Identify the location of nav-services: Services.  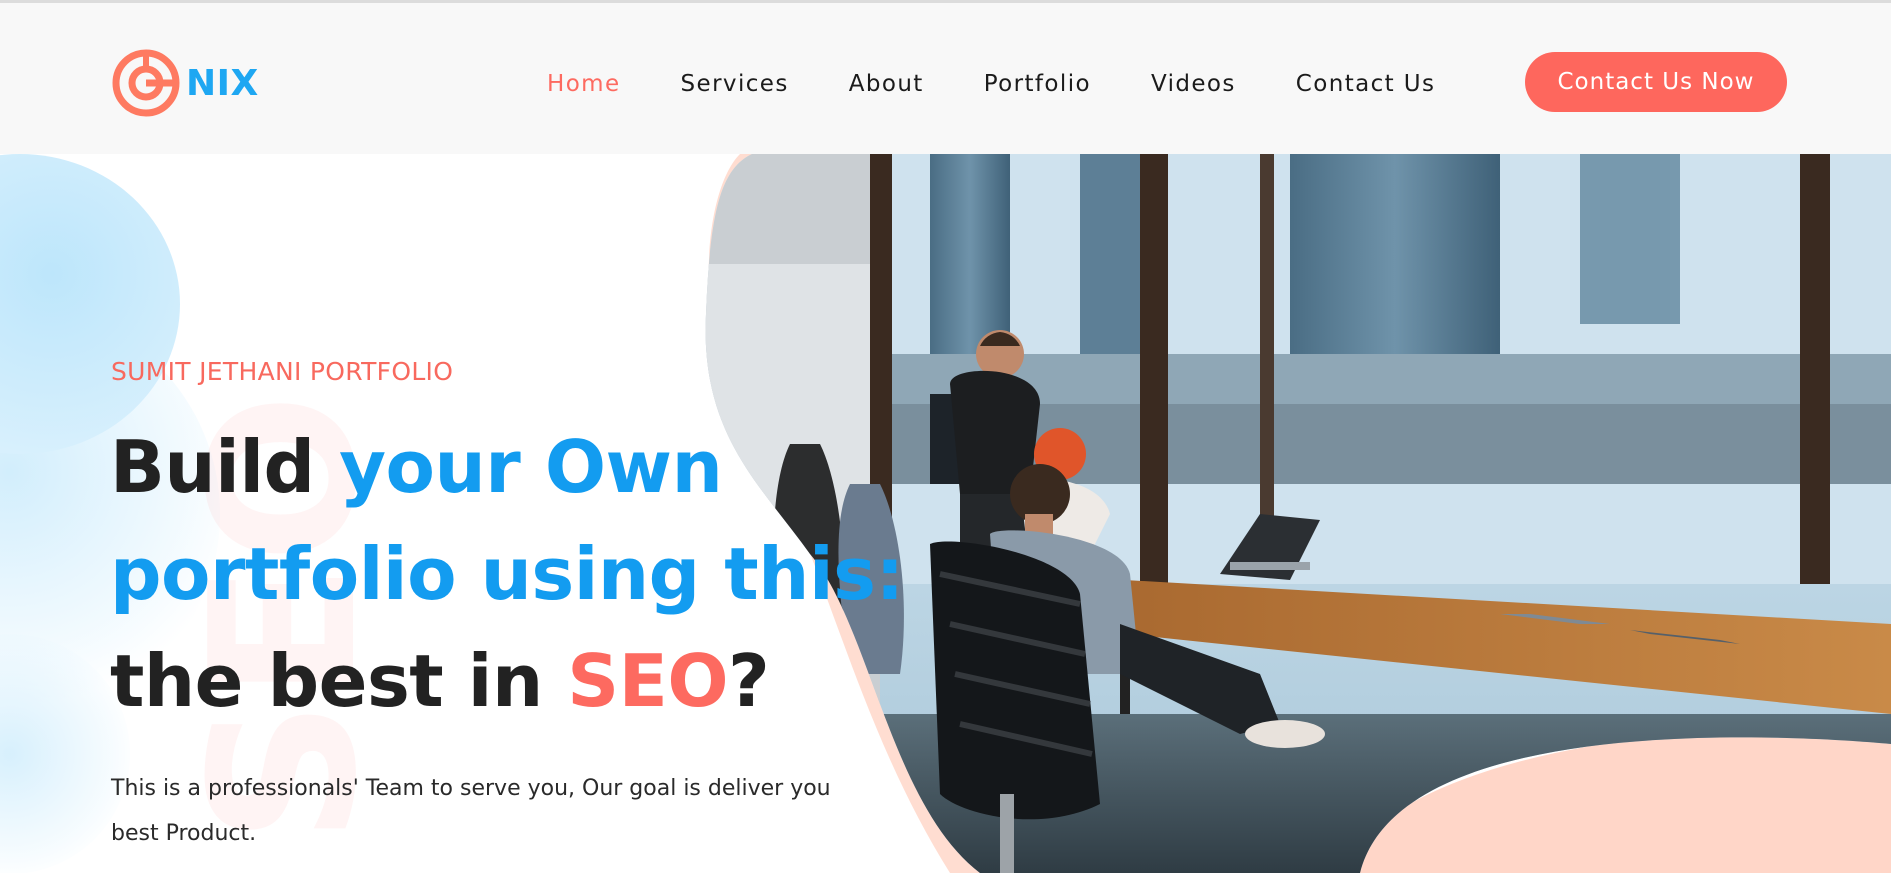
(735, 84).